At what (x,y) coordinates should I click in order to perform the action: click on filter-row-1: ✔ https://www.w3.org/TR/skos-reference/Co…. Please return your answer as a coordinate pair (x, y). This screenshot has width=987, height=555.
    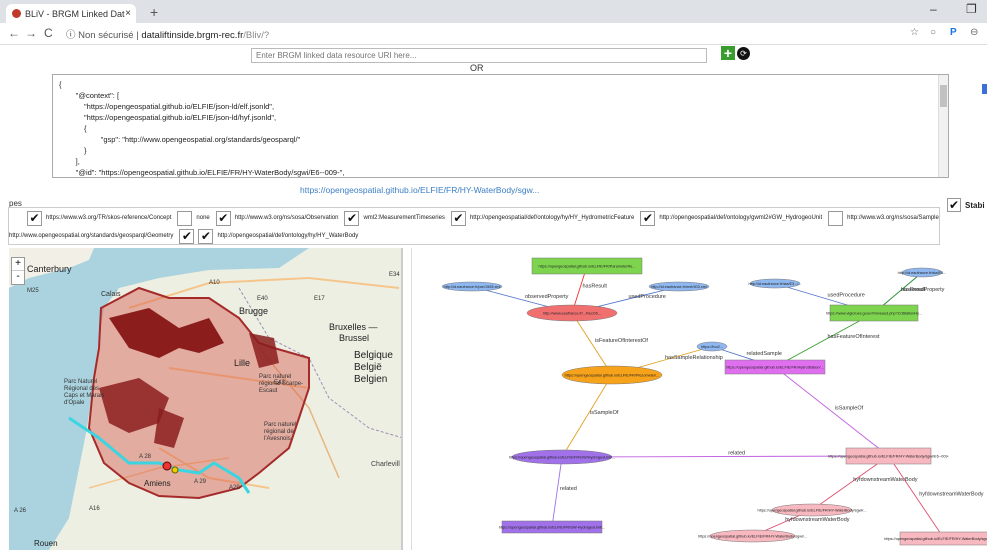
    Looking at the image, I should click on (486, 218).